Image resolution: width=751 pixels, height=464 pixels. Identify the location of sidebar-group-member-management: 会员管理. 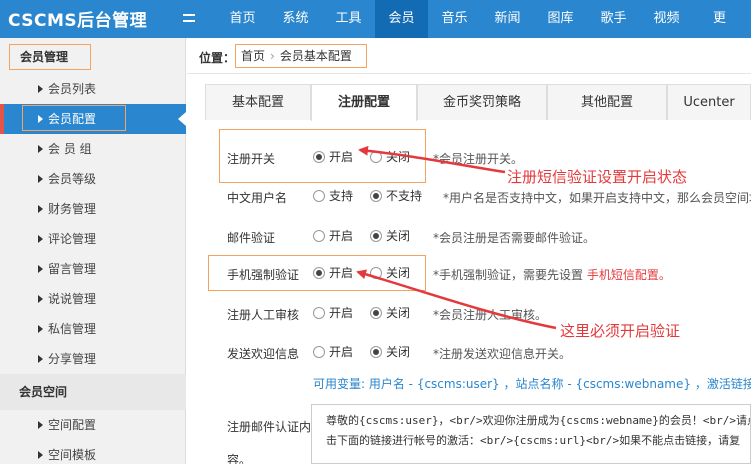
(50, 57).